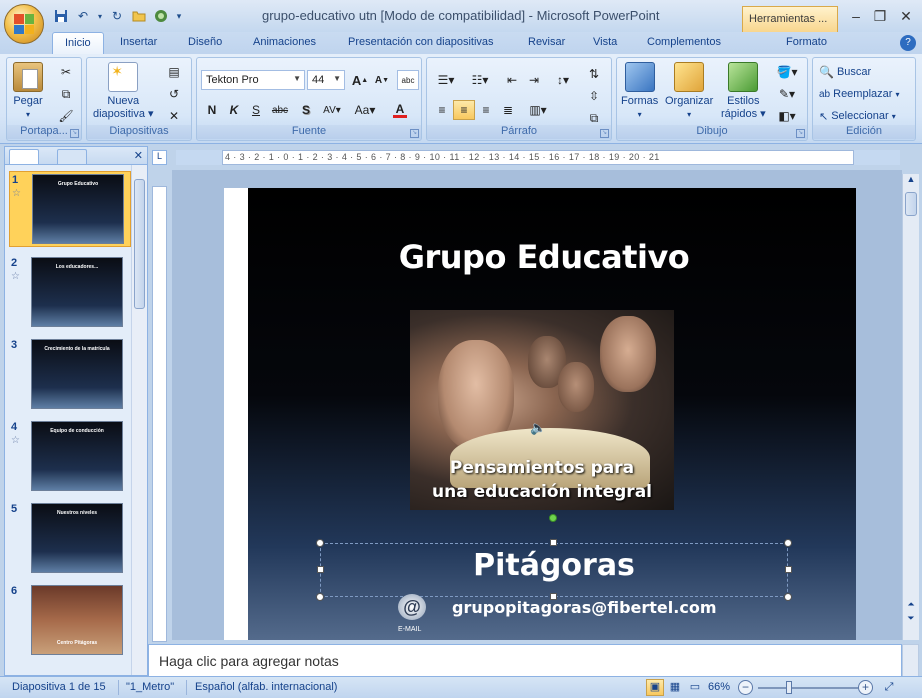 The width and height of the screenshot is (922, 698). I want to click on reset-icon: ↺, so click(174, 94).